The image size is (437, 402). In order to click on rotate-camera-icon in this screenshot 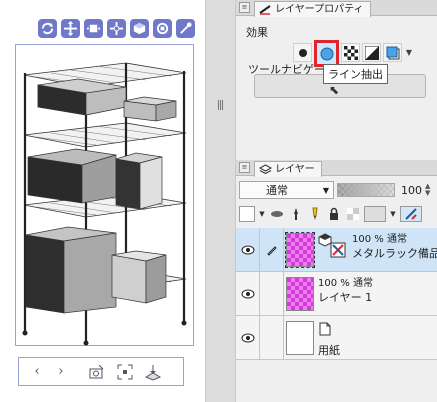, I will do `click(47, 28)`.